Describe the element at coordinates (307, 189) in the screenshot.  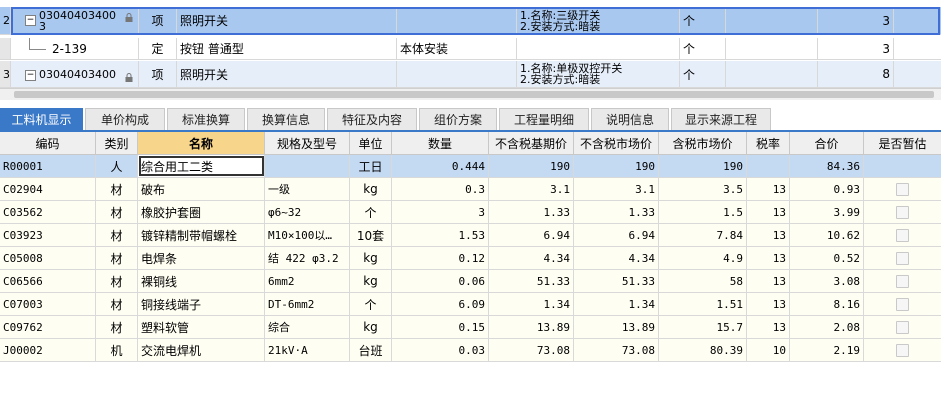
I see `cell-spec: 一级` at that location.